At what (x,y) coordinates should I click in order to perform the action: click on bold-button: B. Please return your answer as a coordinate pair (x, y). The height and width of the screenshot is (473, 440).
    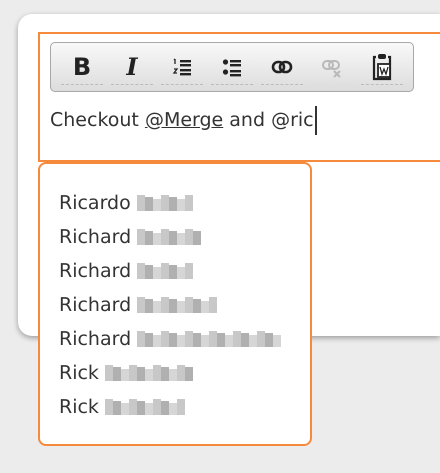
    Looking at the image, I should click on (82, 67).